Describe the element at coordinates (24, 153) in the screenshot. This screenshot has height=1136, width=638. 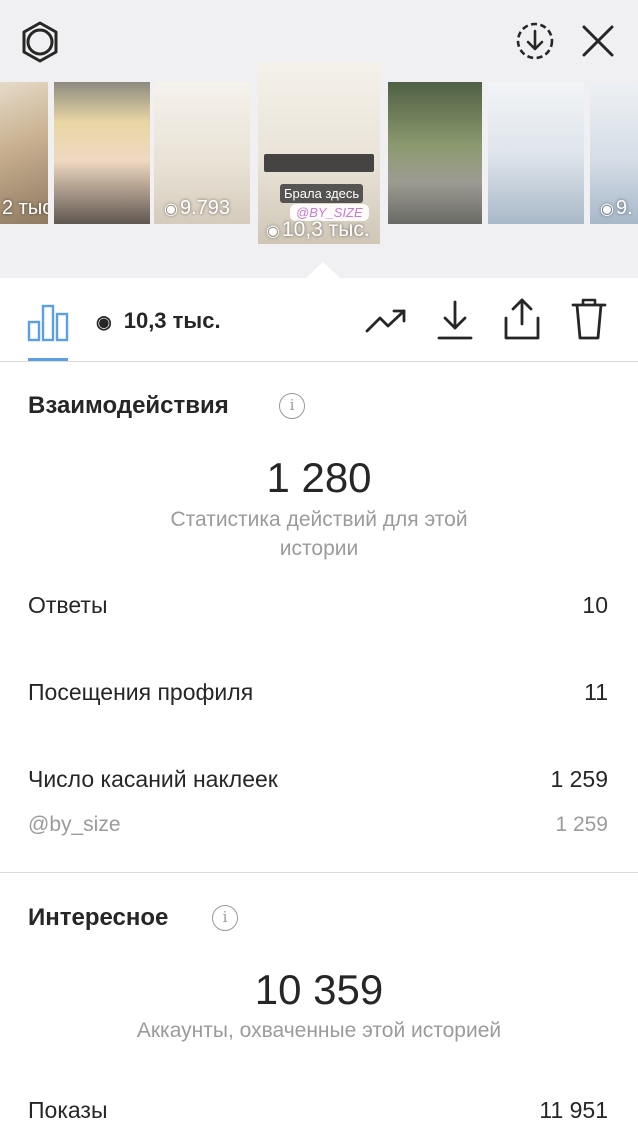
I see `story-thumbnail: 2 тыс` at that location.